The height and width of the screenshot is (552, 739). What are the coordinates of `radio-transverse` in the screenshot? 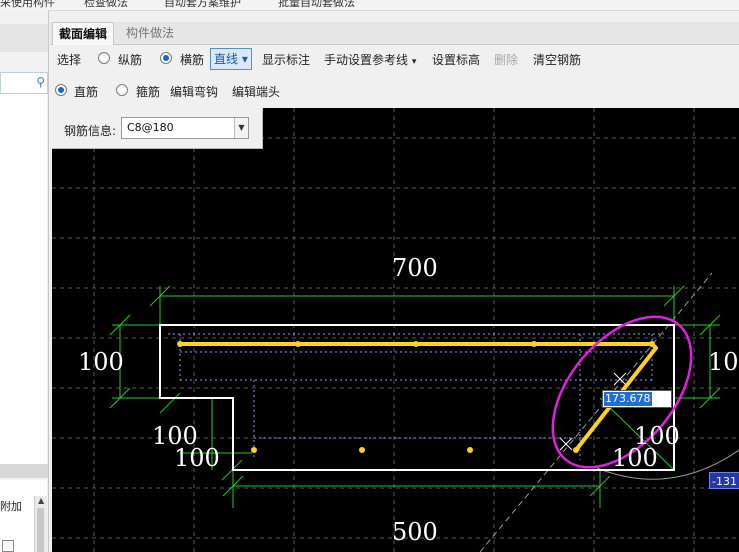 It's located at (166, 58).